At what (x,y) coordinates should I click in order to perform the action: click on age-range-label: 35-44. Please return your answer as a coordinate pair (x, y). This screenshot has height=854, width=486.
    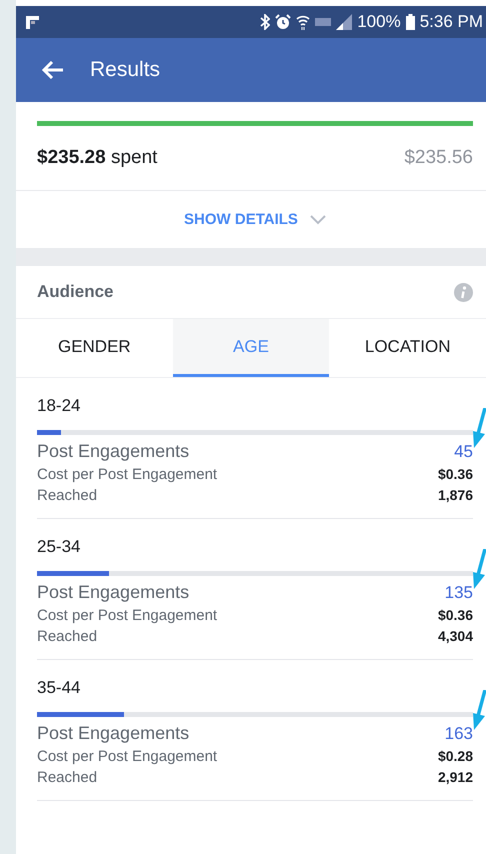
    Looking at the image, I should click on (59, 688).